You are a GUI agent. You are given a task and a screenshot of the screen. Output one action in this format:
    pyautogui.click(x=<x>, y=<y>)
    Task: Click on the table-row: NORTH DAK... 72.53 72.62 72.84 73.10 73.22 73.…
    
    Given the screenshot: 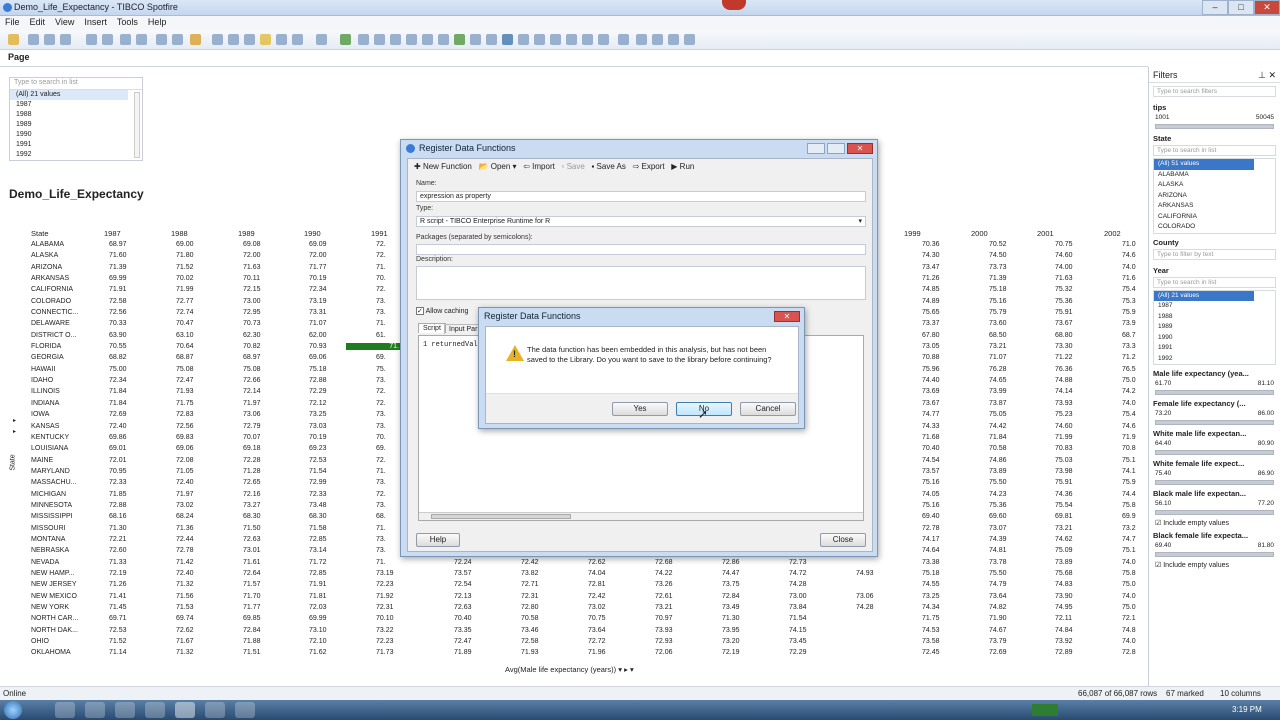 What is the action you would take?
    pyautogui.click(x=574, y=631)
    